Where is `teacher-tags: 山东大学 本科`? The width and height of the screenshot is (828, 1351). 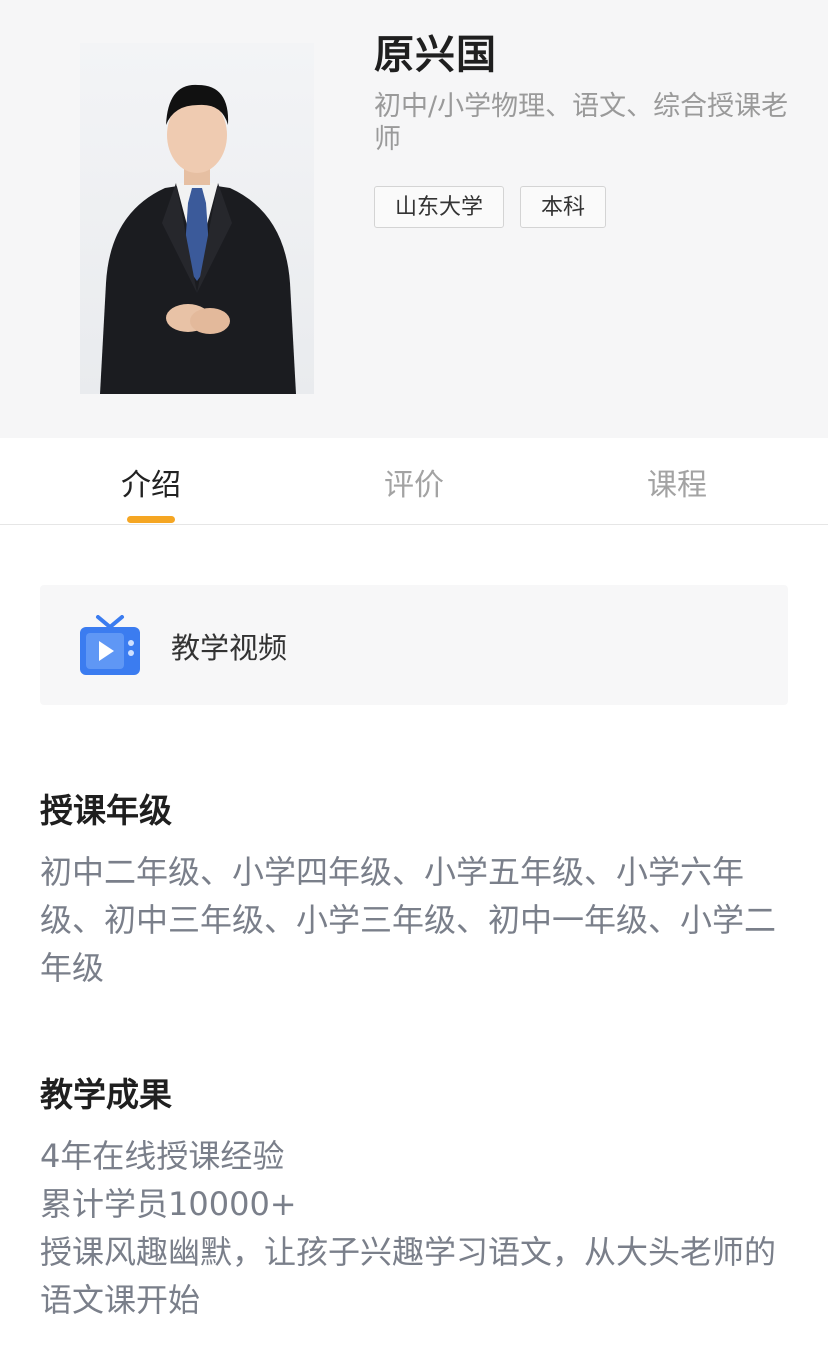
teacher-tags: 山东大学 本科 is located at coordinates (490, 207).